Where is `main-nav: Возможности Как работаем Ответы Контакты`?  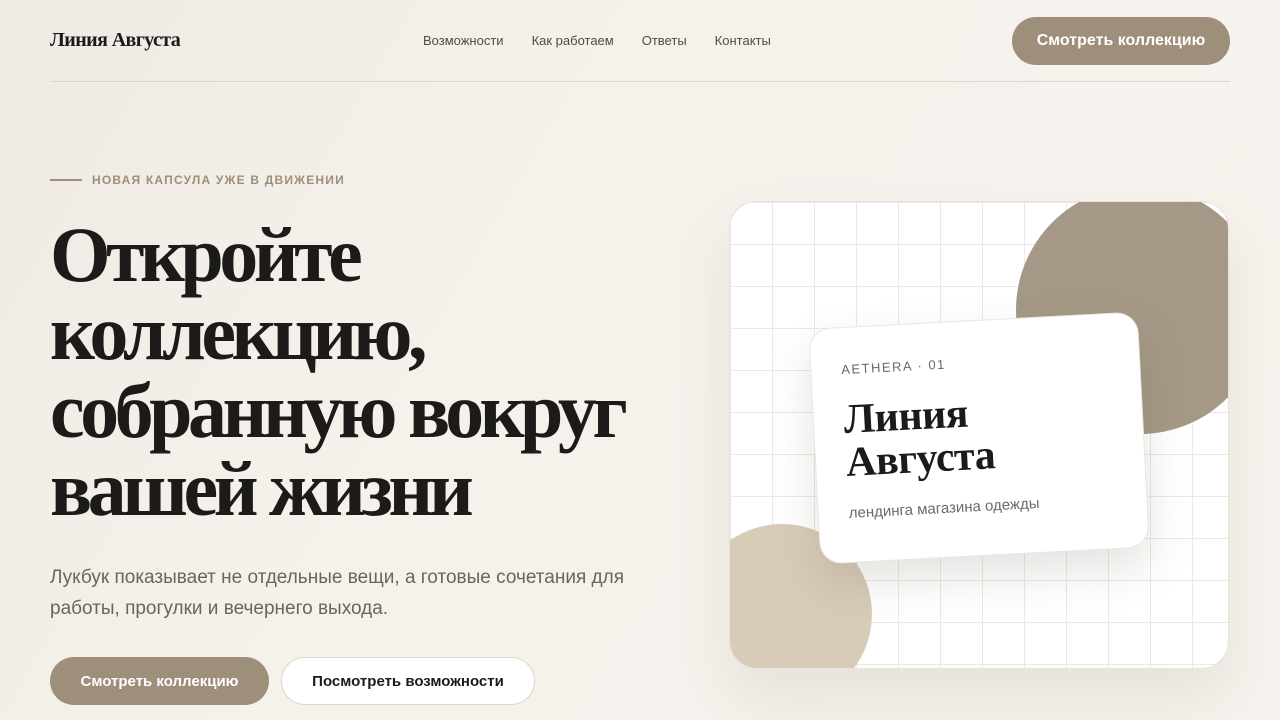 main-nav: Возможности Как работаем Ответы Контакты is located at coordinates (597, 41).